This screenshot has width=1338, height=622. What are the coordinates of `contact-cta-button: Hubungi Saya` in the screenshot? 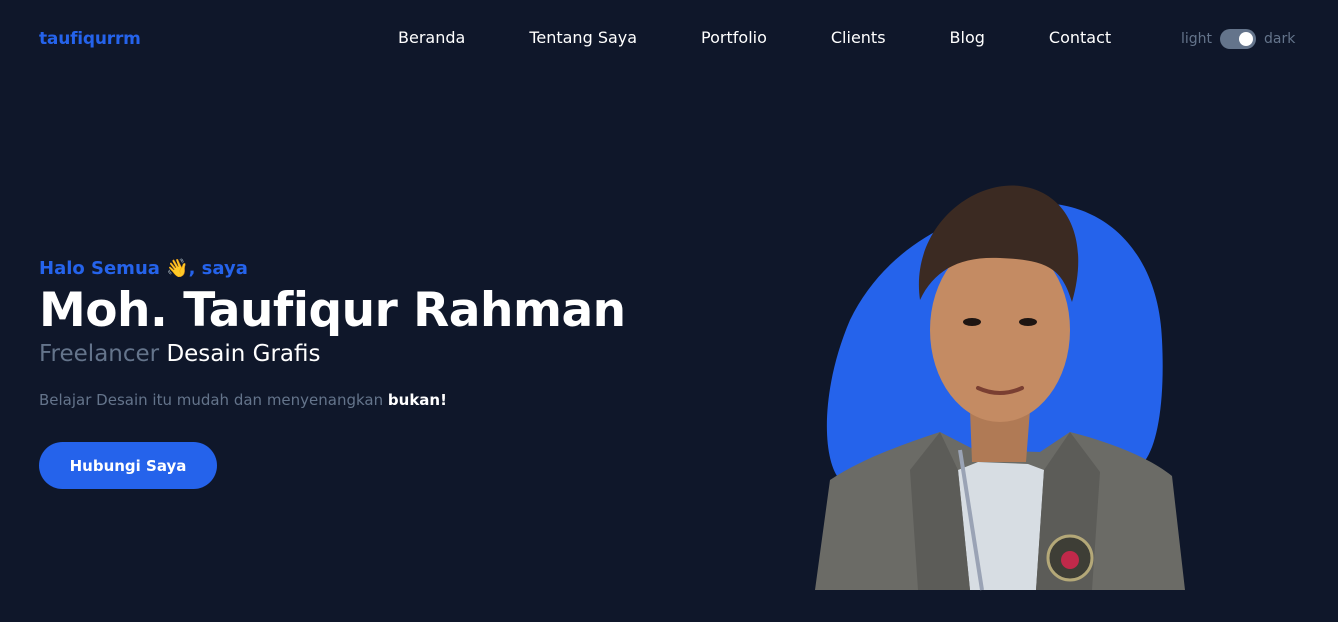 It's located at (128, 465).